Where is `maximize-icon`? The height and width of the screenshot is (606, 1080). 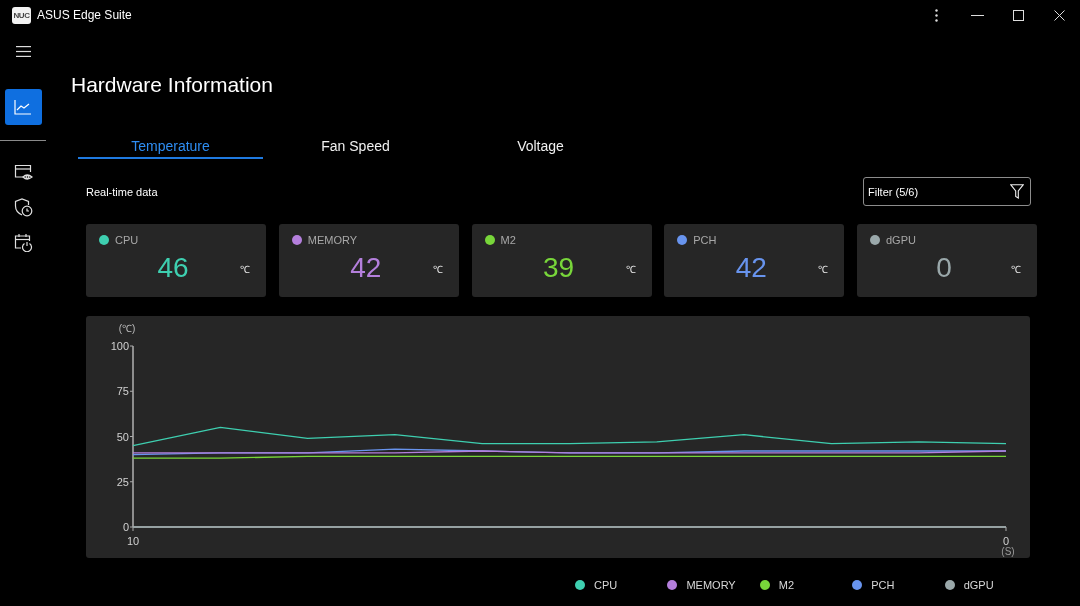 maximize-icon is located at coordinates (1018, 15).